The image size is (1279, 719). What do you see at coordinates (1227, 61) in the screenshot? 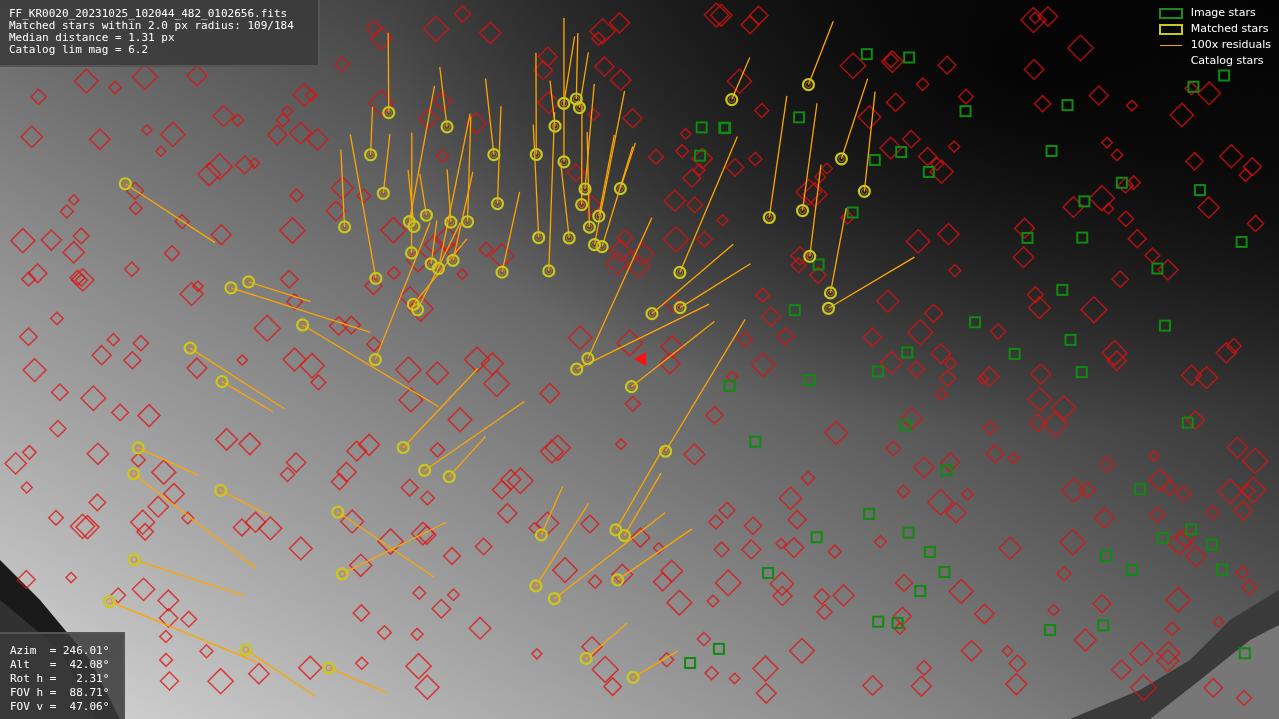
I see `legend-label: Catalog stars` at bounding box center [1227, 61].